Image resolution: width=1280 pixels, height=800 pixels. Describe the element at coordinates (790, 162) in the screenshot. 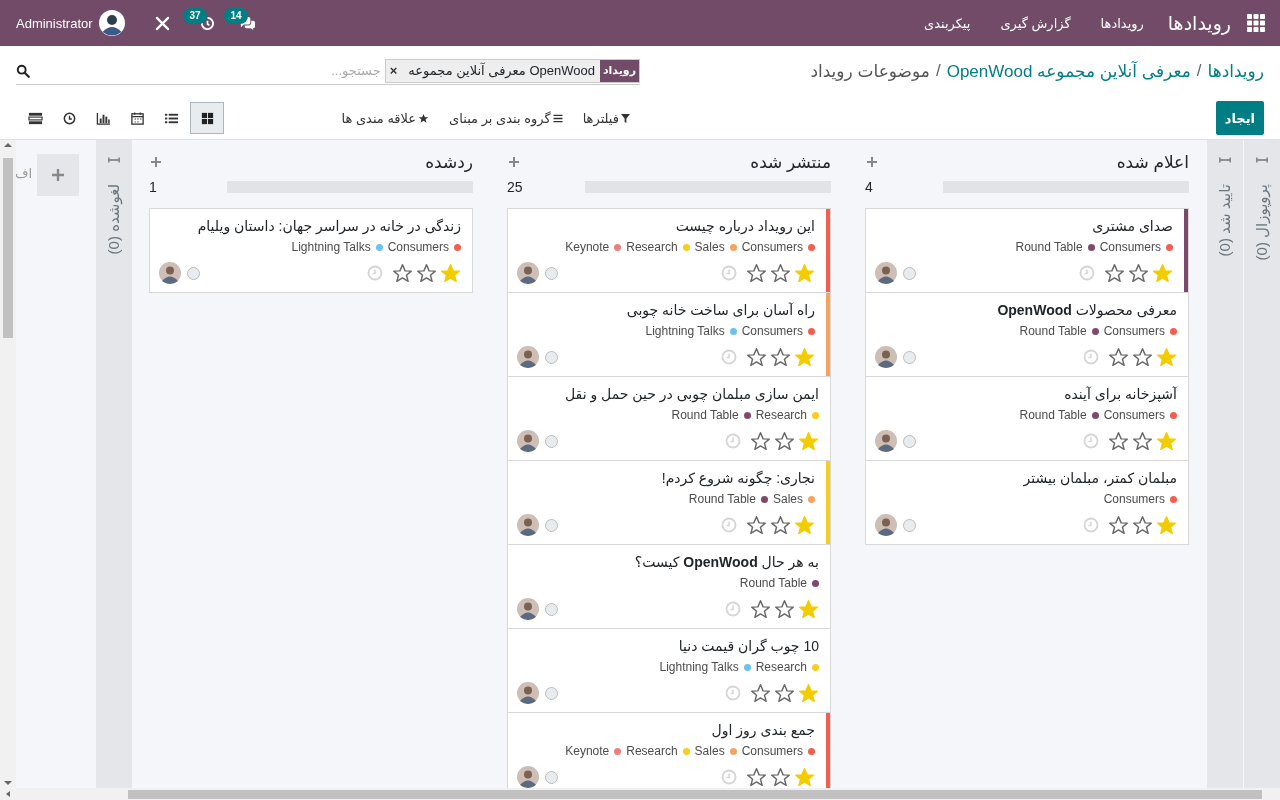

I see `column-title: منتشر شده` at that location.